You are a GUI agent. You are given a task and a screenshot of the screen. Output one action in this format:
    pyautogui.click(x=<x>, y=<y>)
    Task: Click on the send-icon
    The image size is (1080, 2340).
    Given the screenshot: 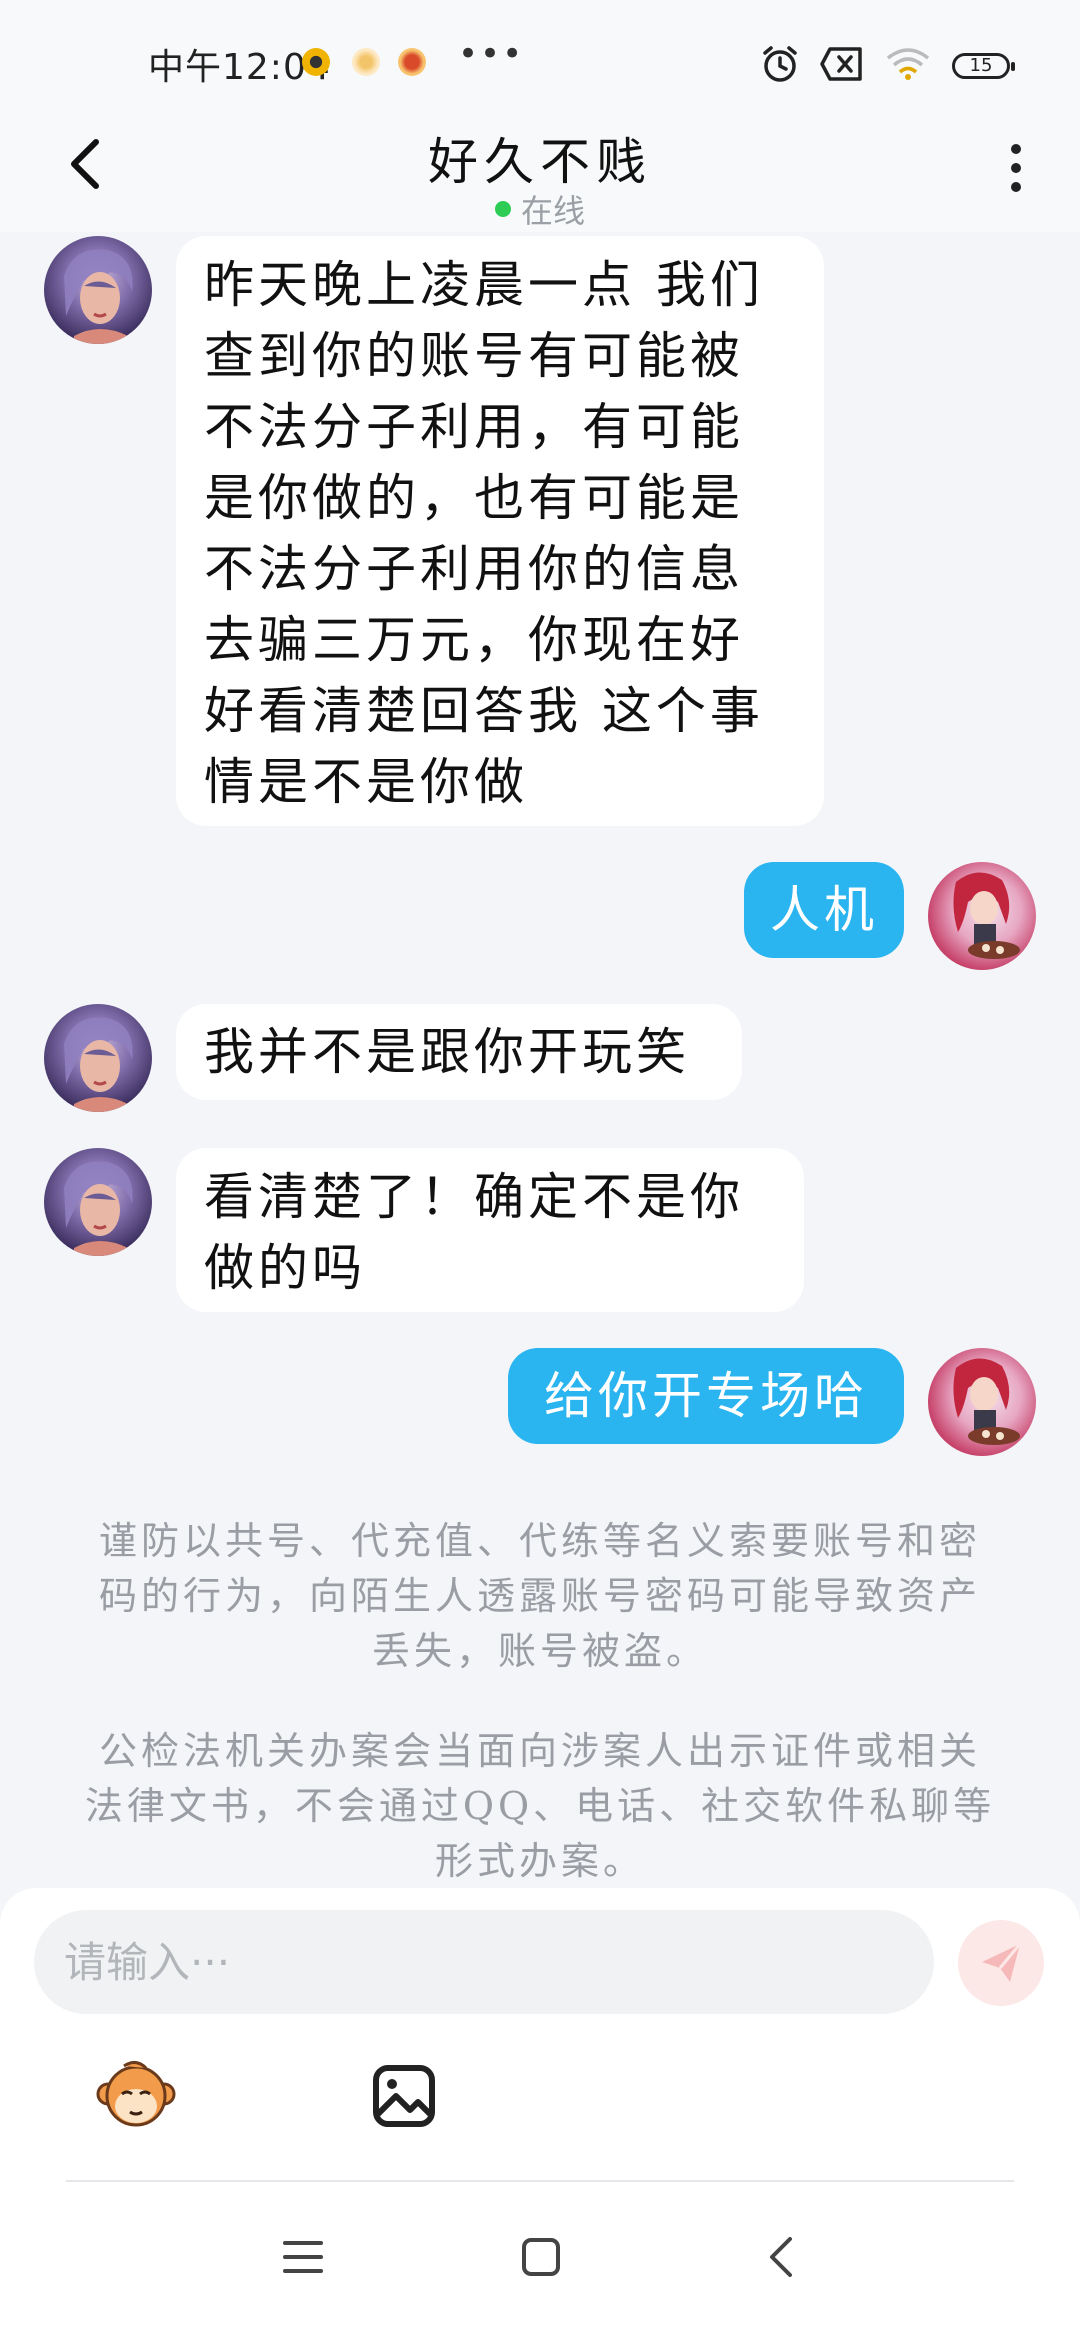 What is the action you would take?
    pyautogui.click(x=1002, y=1962)
    